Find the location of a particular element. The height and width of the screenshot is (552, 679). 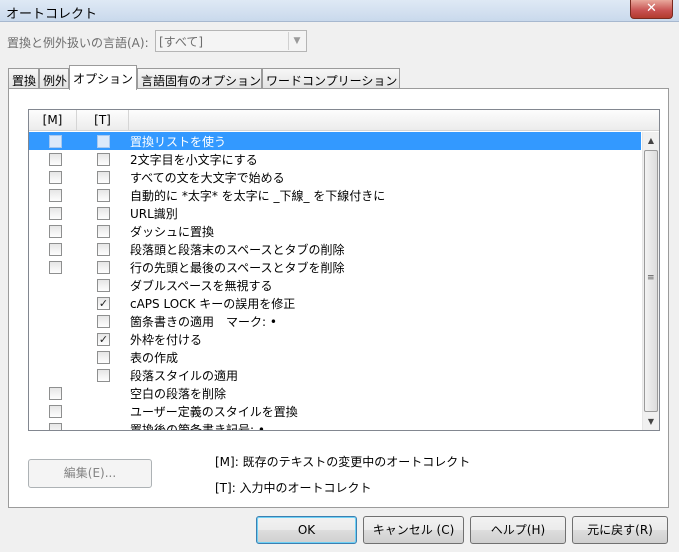

vertical-scrollbar: ▲ ≡ ▼ is located at coordinates (650, 281).